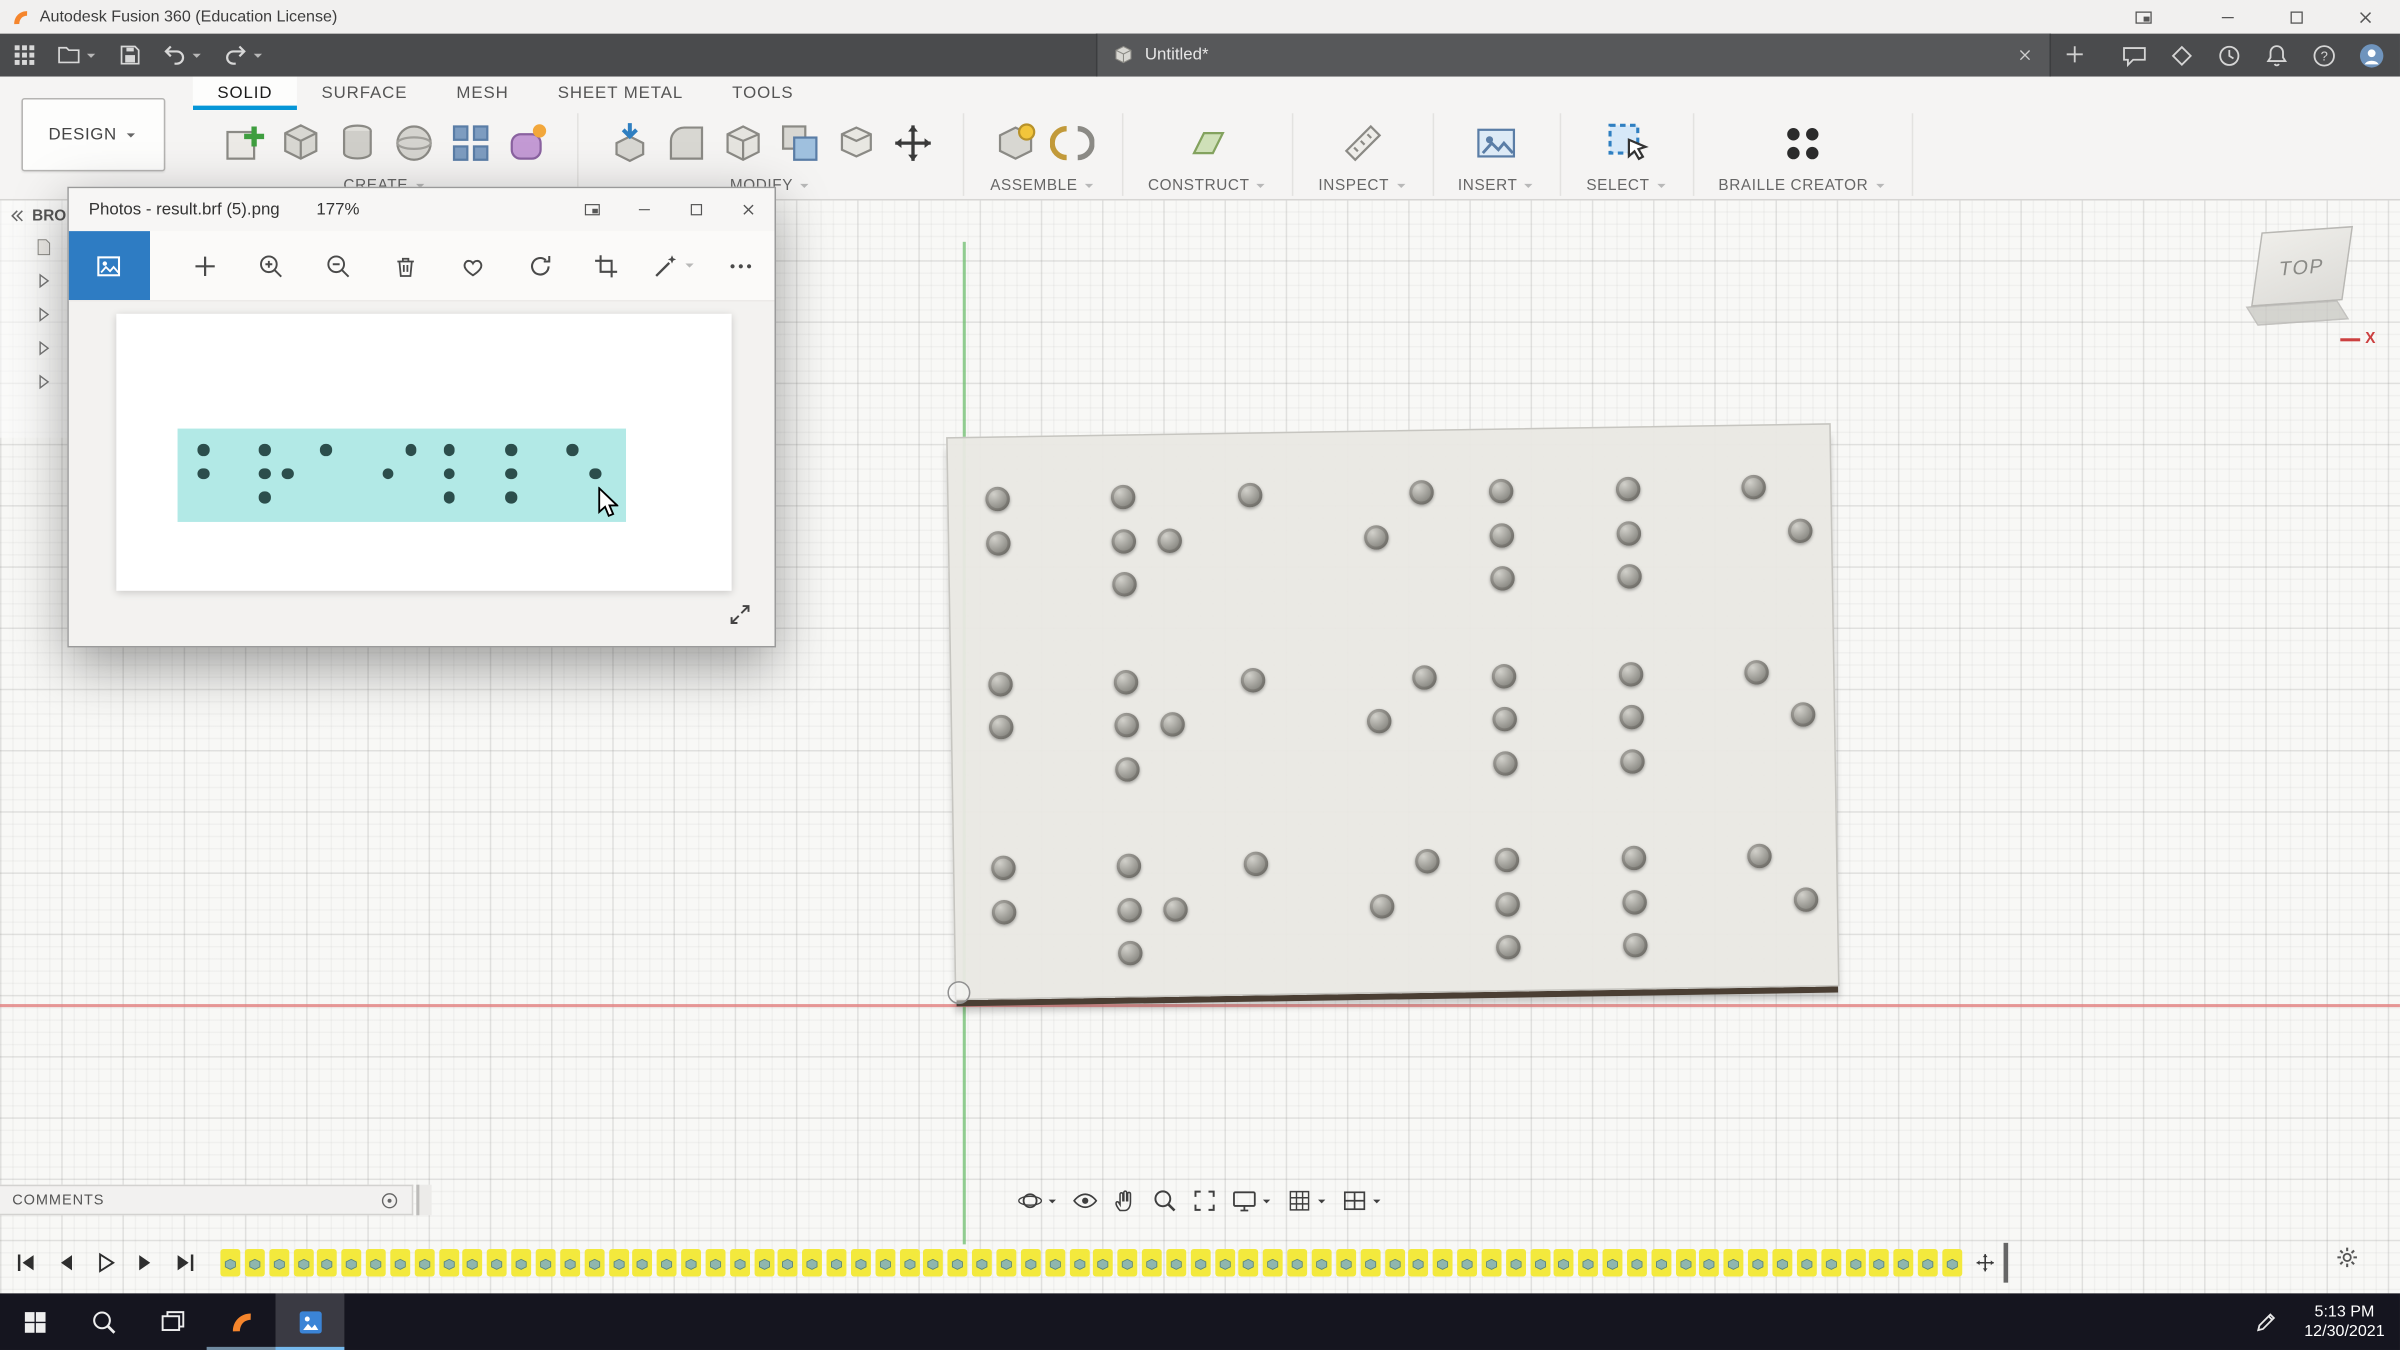  I want to click on tool-braille-dots-button, so click(1803, 142).